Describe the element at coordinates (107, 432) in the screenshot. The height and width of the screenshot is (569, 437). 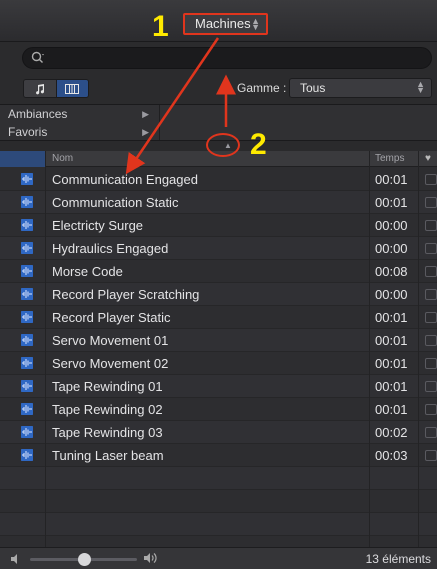
I see `row-name: Tape Rewinding 03` at that location.